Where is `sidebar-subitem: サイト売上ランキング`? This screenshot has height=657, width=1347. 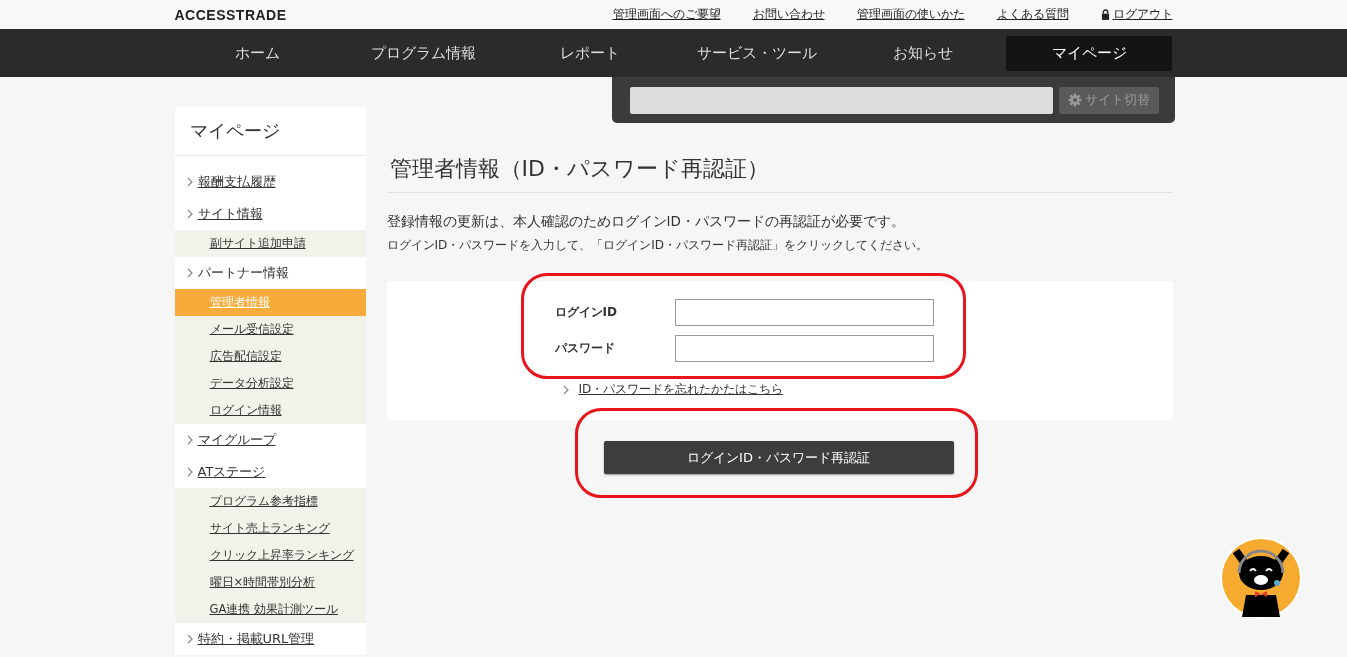
sidebar-subitem: サイト売上ランキング is located at coordinates (270, 528).